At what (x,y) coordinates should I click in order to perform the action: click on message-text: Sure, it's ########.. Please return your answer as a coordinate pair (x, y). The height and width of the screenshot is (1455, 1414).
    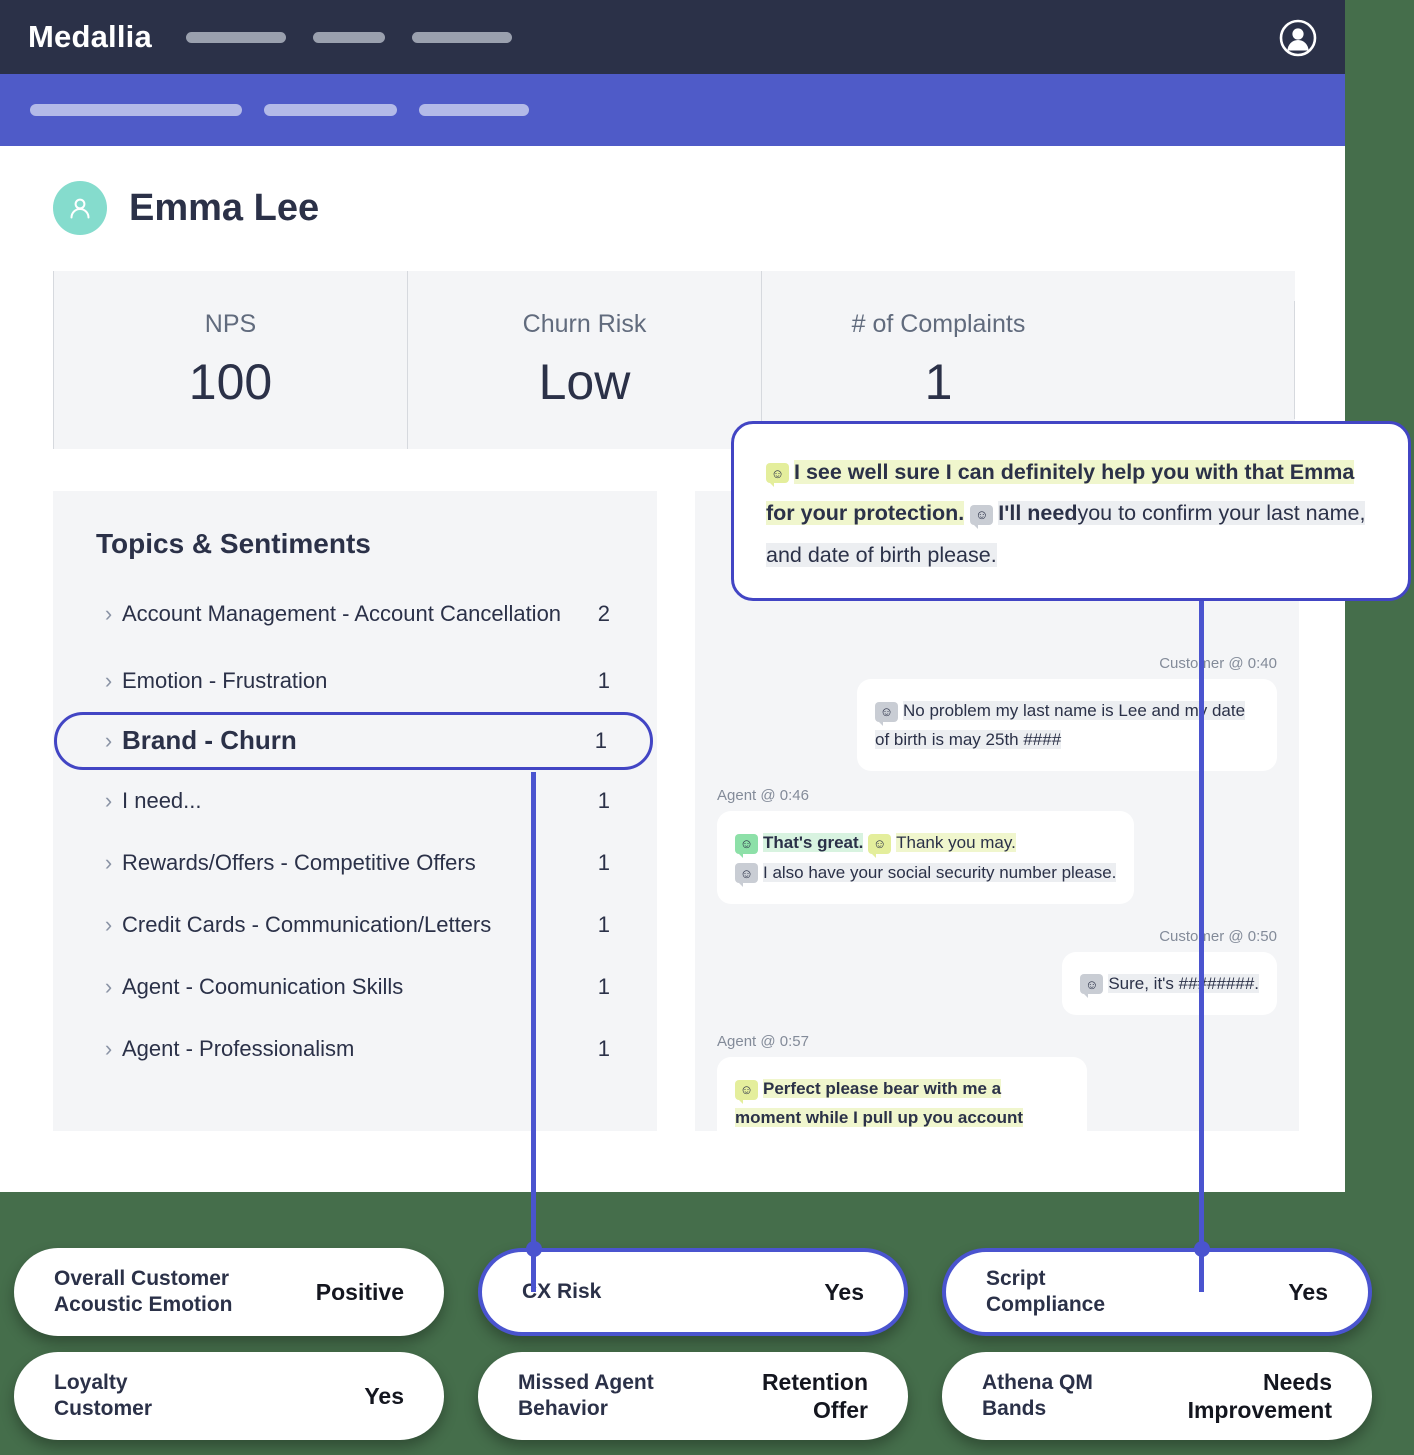
    Looking at the image, I should click on (1183, 983).